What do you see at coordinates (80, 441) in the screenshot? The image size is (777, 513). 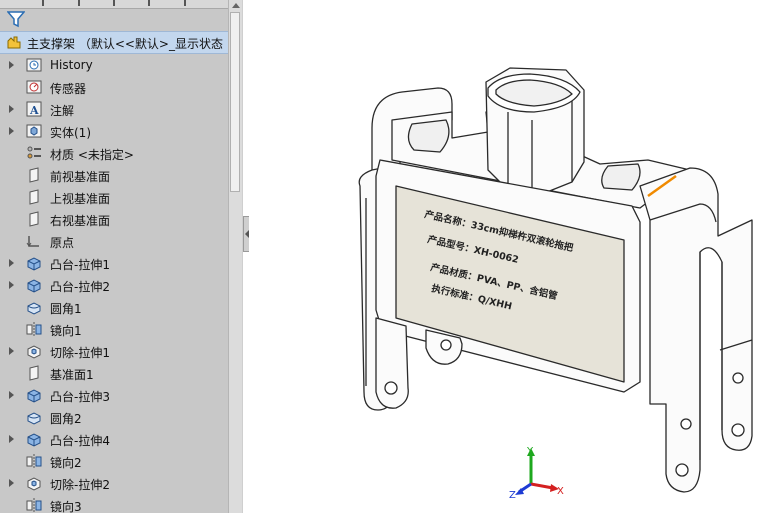 I see `tree-item-label: 凸台-拉伸4` at bounding box center [80, 441].